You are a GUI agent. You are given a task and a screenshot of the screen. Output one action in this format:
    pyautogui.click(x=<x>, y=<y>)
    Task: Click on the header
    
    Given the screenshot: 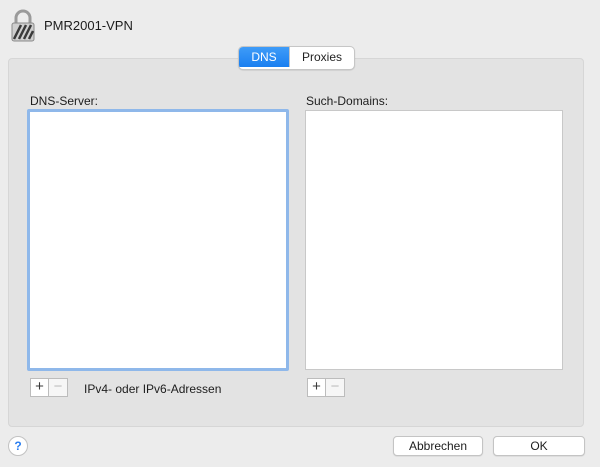 What is the action you would take?
    pyautogui.click(x=23, y=26)
    